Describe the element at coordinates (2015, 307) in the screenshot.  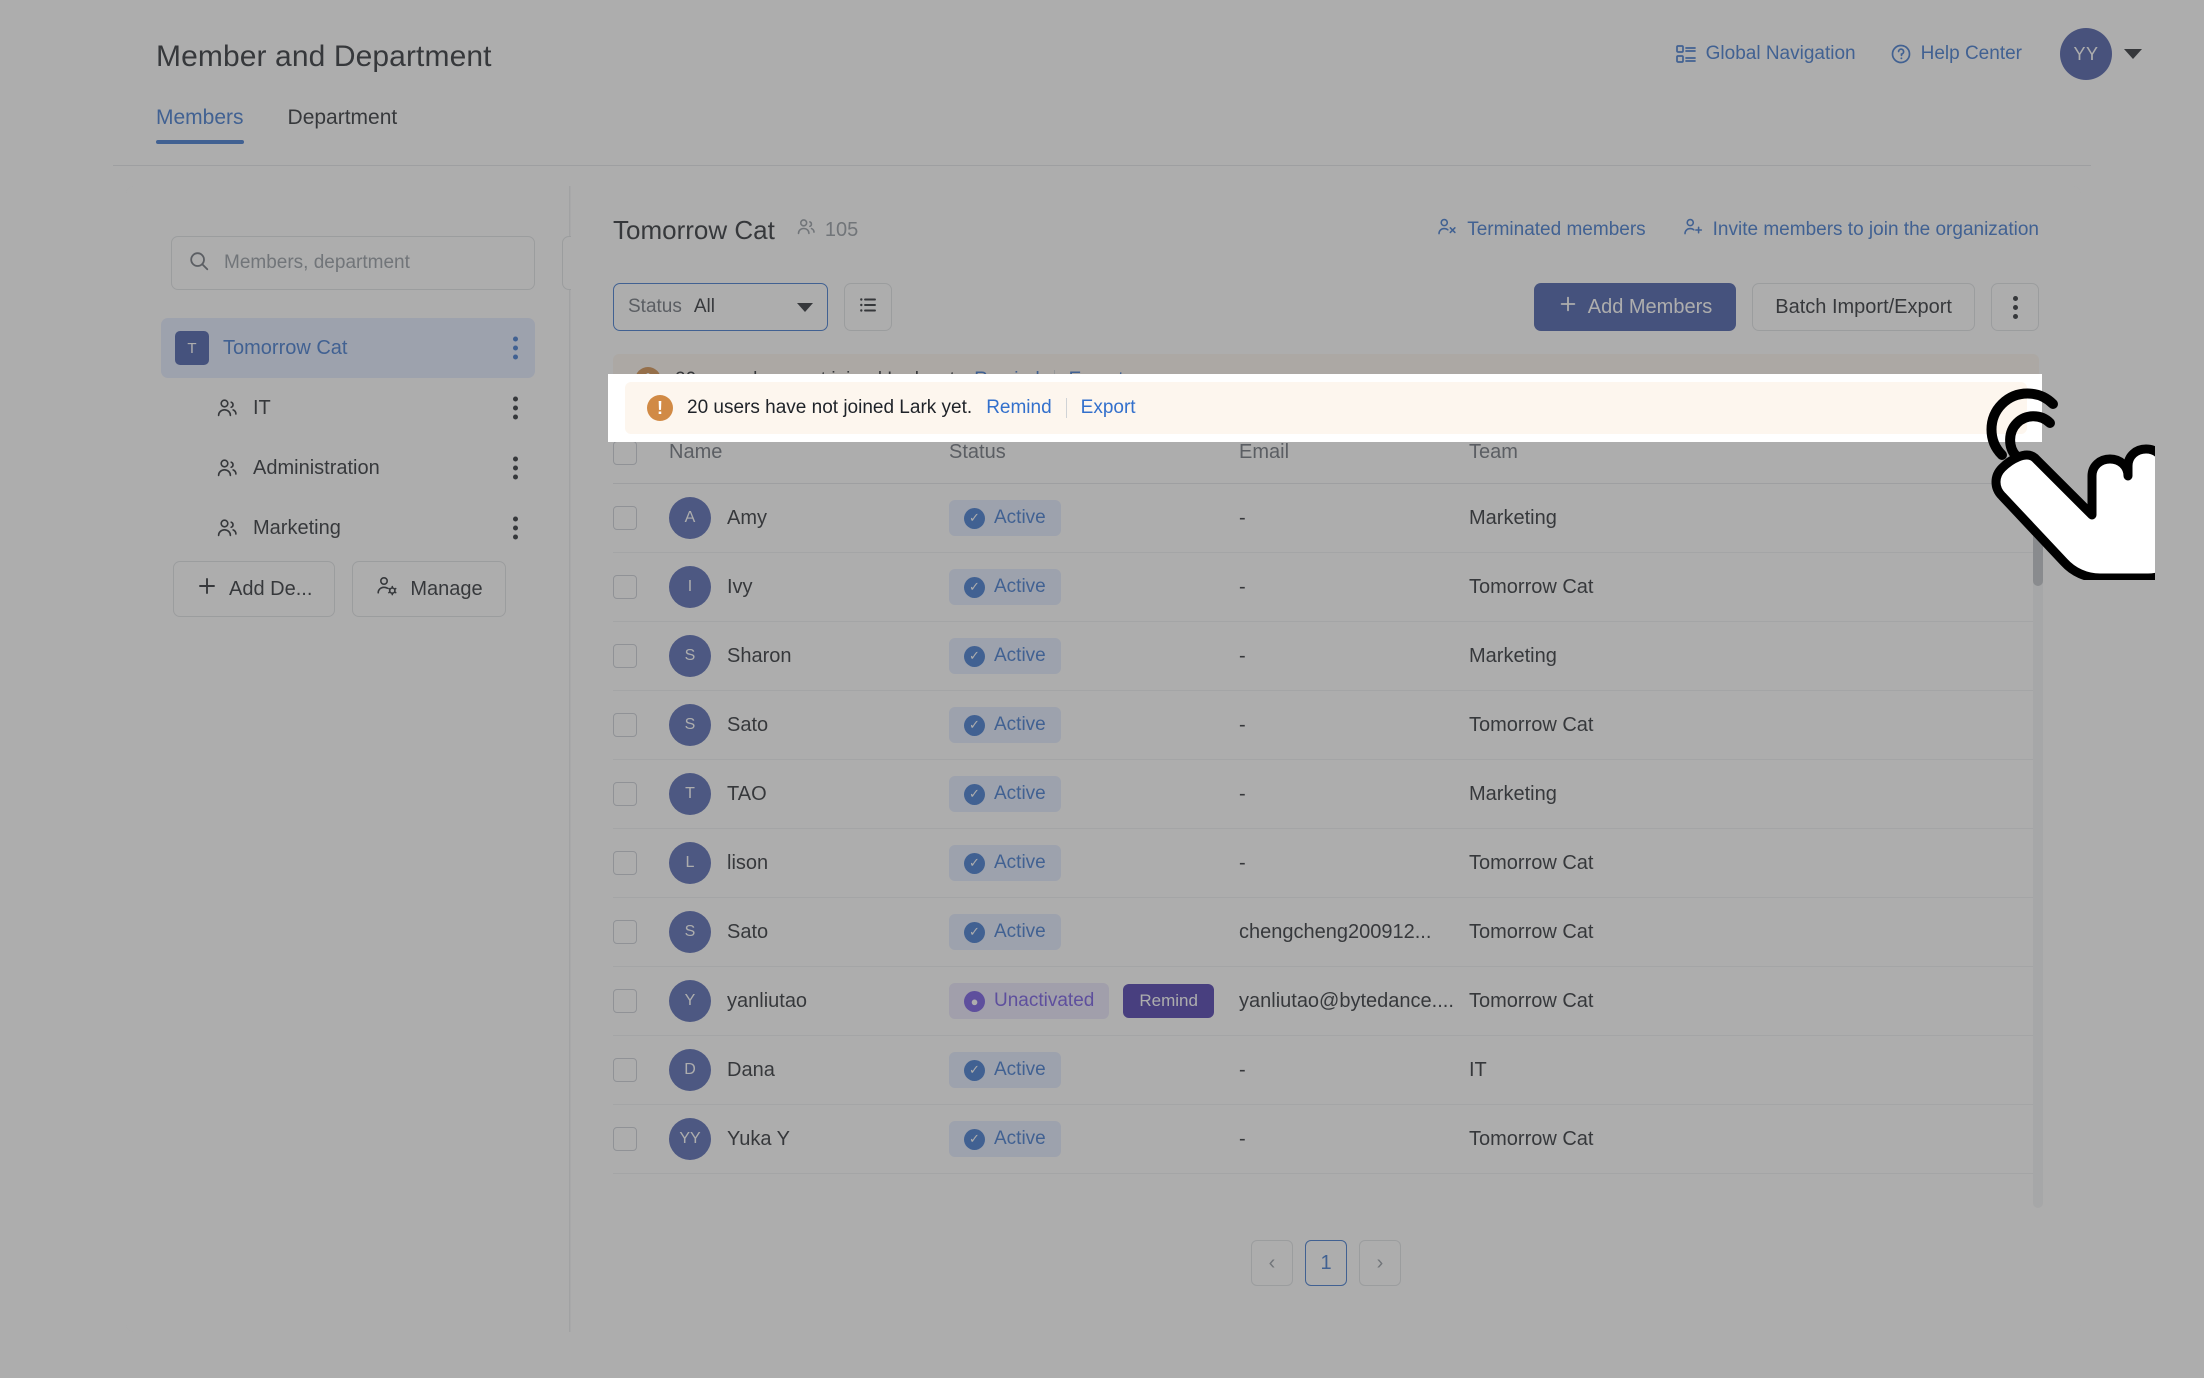
I see `more-actions-button` at that location.